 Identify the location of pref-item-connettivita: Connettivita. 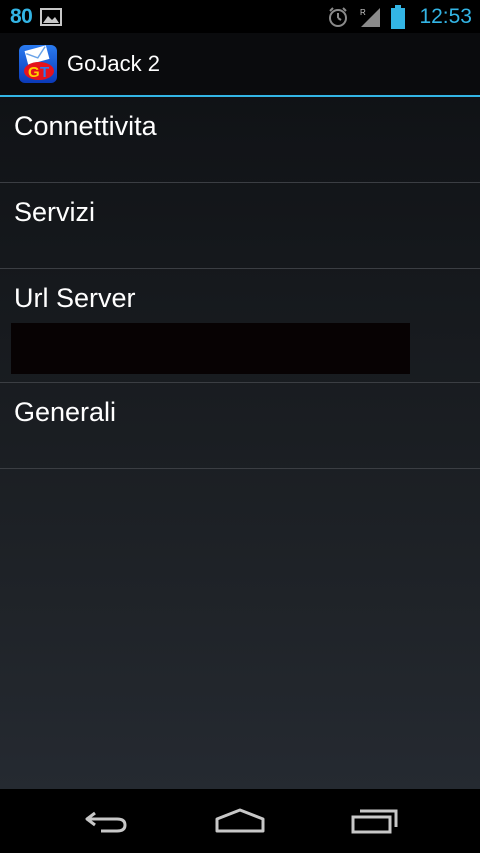
(240, 140).